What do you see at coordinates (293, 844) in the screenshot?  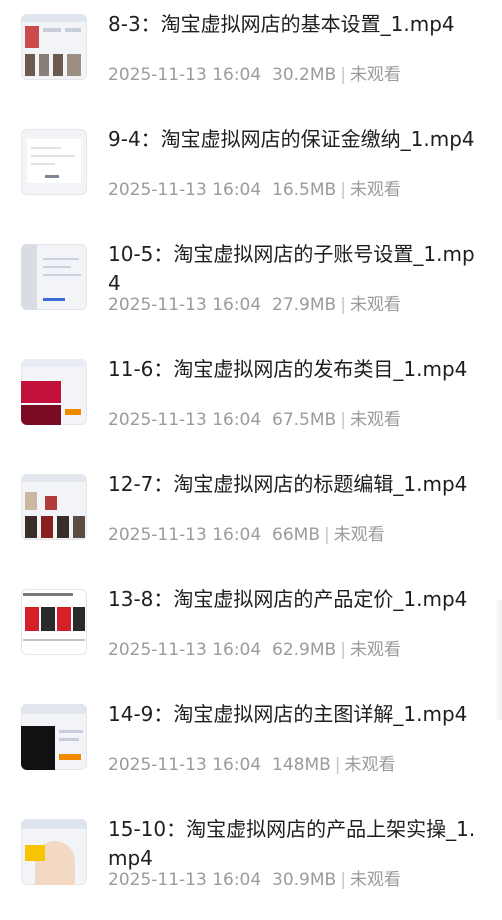 I see `video-title: 15-10：淘宝虚拟网店的产品上架实操_1.mp4` at bounding box center [293, 844].